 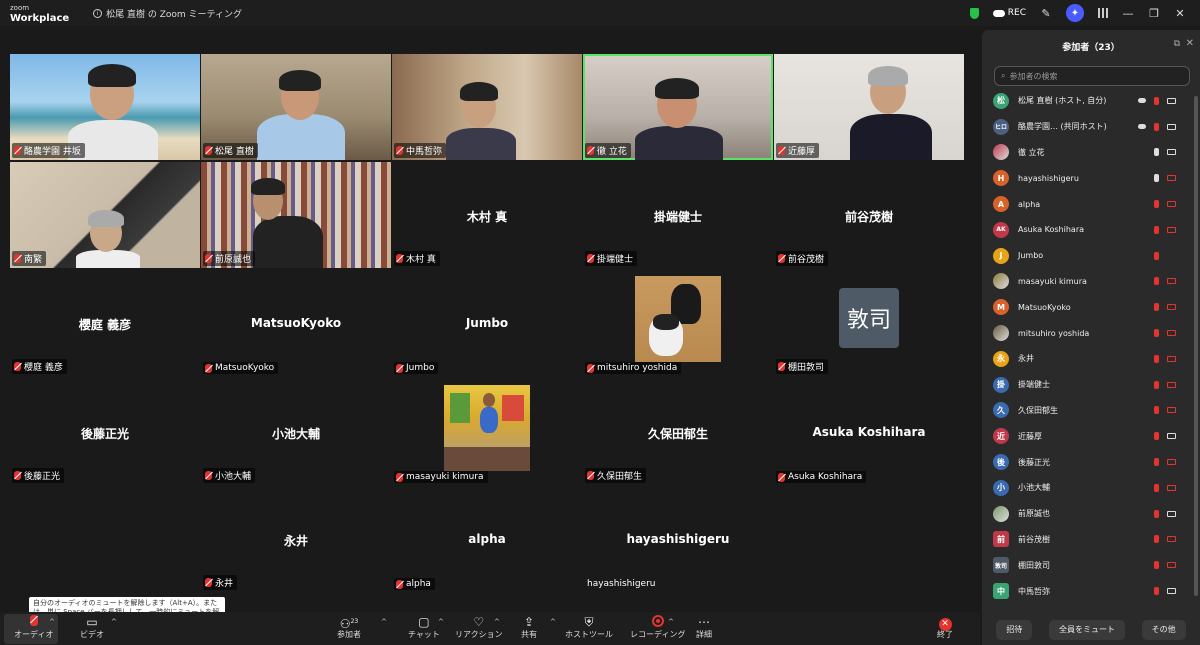 What do you see at coordinates (1163, 629) in the screenshot?
I see `more-options-button: その他` at bounding box center [1163, 629].